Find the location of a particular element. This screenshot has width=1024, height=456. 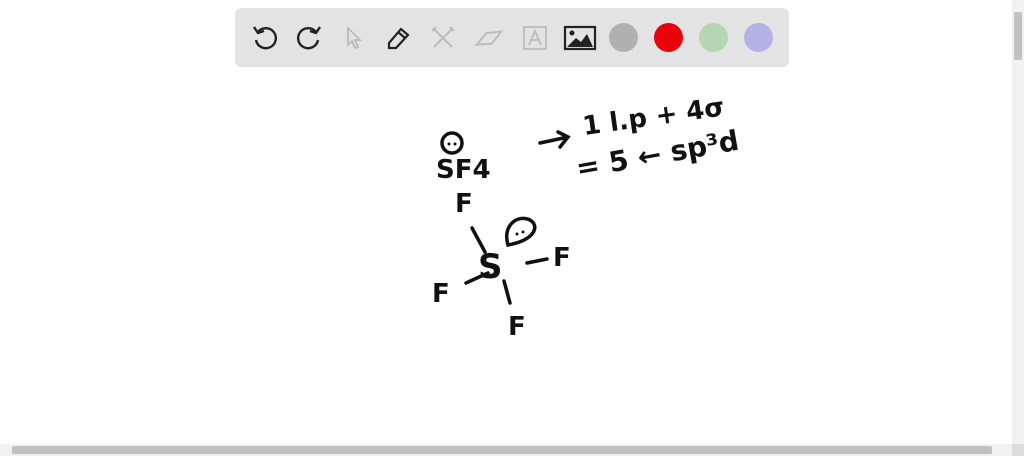

formula-label: SF4 is located at coordinates (463, 170).